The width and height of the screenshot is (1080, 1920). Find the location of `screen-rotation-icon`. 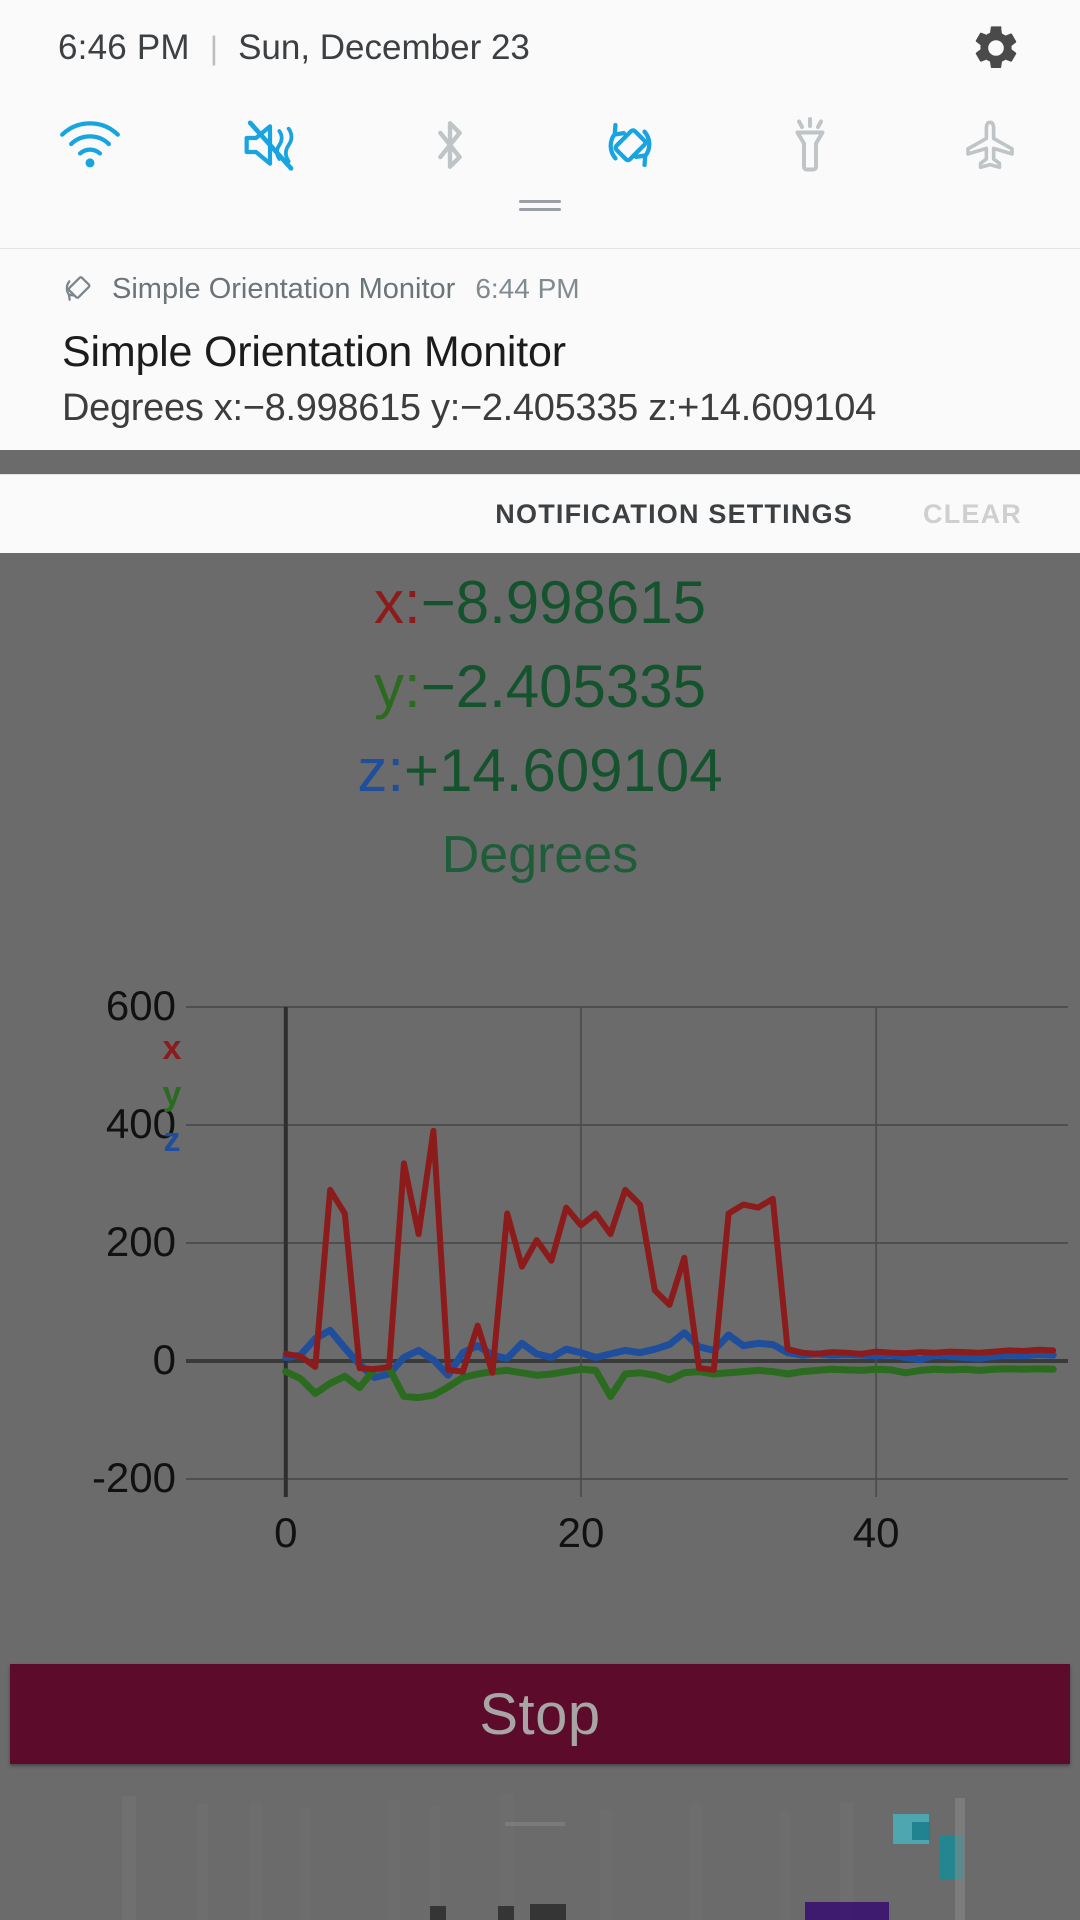

screen-rotation-icon is located at coordinates (78, 288).